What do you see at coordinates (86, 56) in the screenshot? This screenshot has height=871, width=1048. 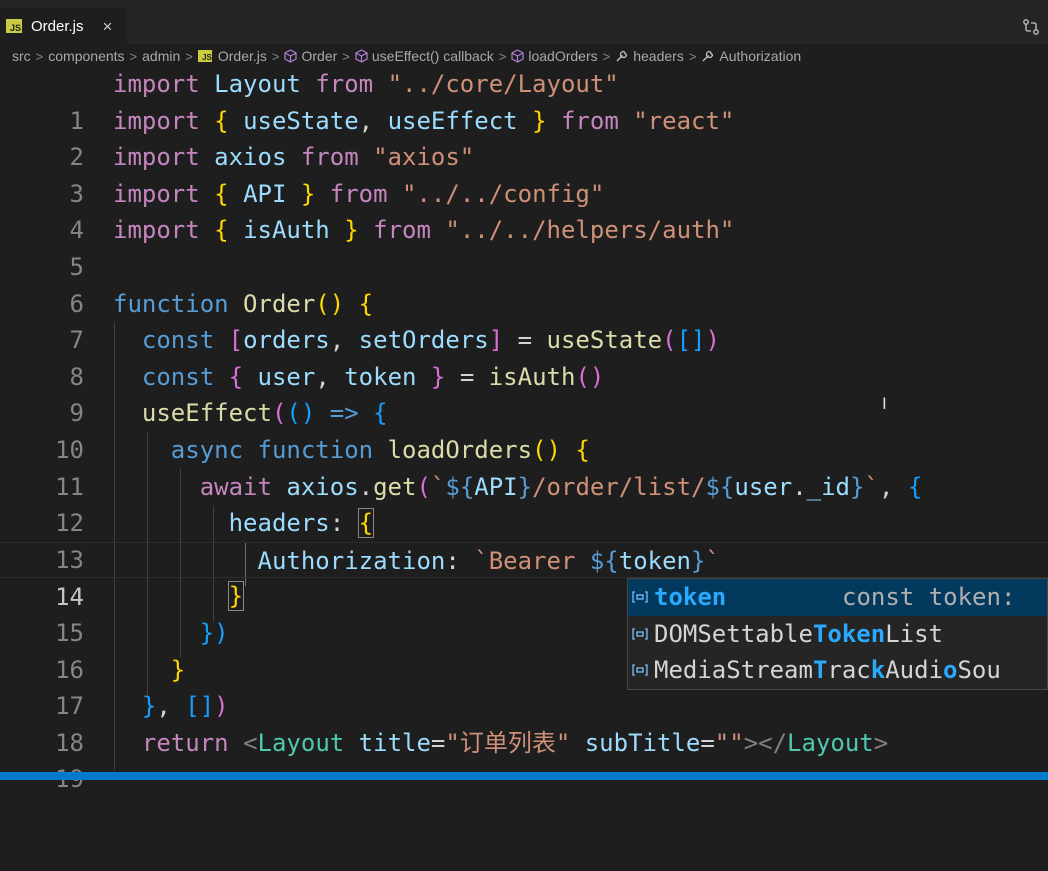 I see `breadcrumb-item-components: components` at bounding box center [86, 56].